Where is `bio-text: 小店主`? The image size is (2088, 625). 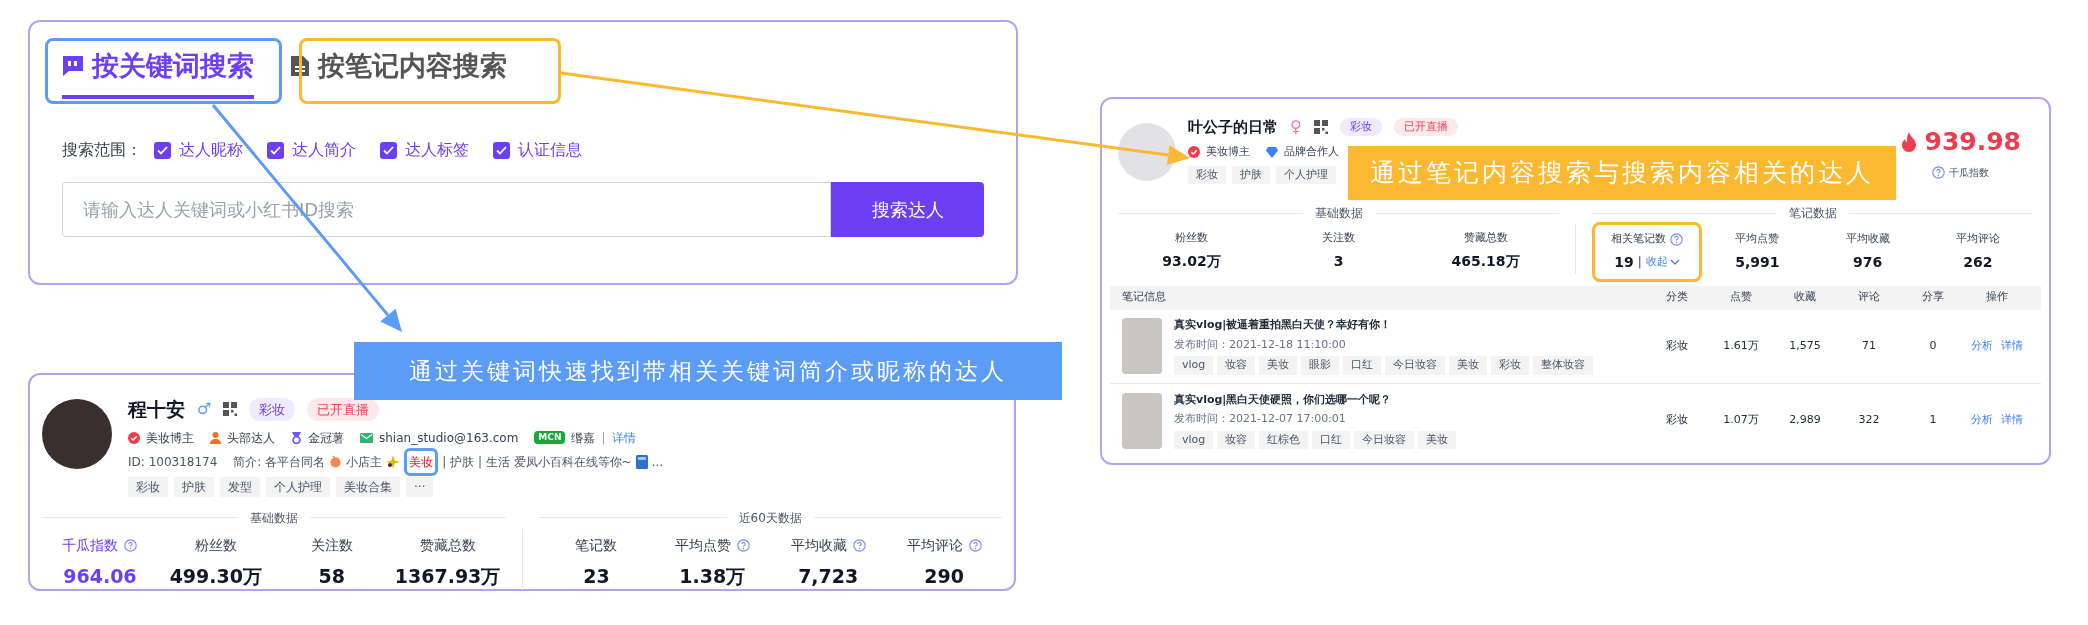 bio-text: 小店主 is located at coordinates (364, 462).